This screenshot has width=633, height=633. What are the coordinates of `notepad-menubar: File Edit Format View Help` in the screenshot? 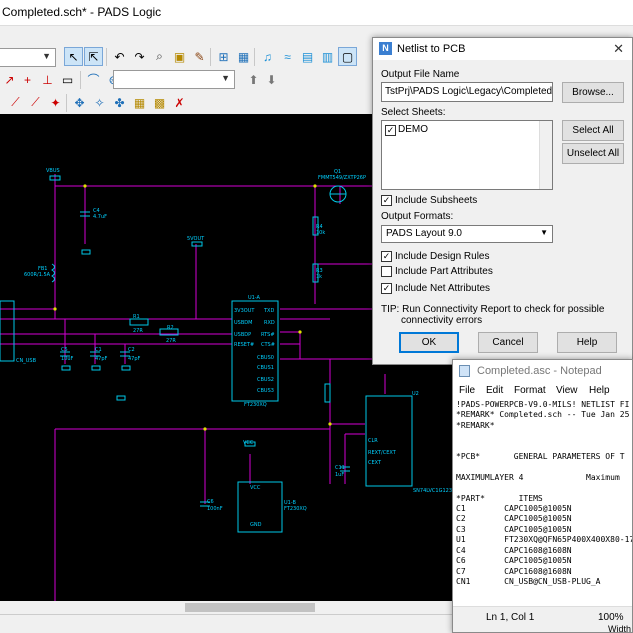 It's located at (542, 391).